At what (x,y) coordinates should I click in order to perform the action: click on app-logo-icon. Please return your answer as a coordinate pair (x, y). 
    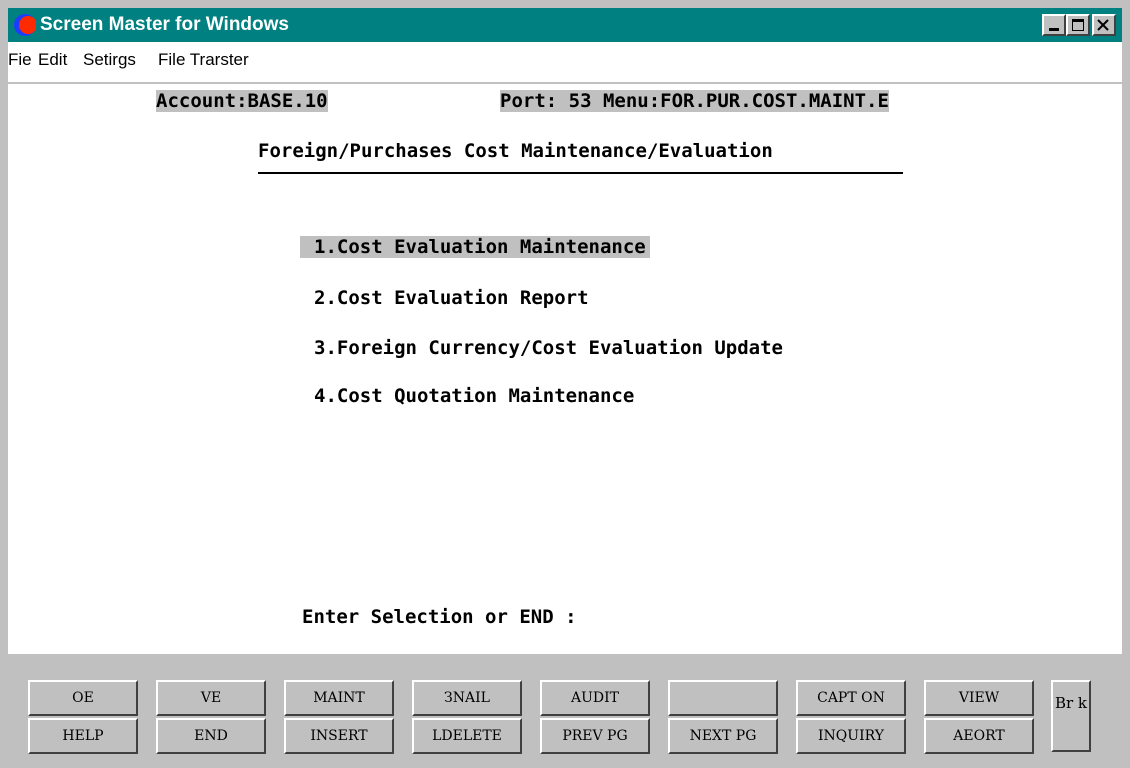
    Looking at the image, I should click on (25, 25).